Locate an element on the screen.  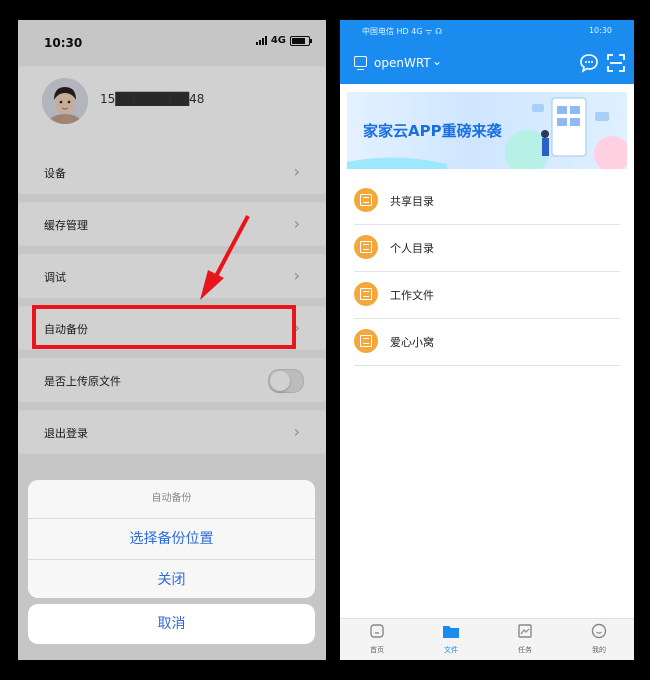
folder-label: 个人目录 is located at coordinates (412, 248).